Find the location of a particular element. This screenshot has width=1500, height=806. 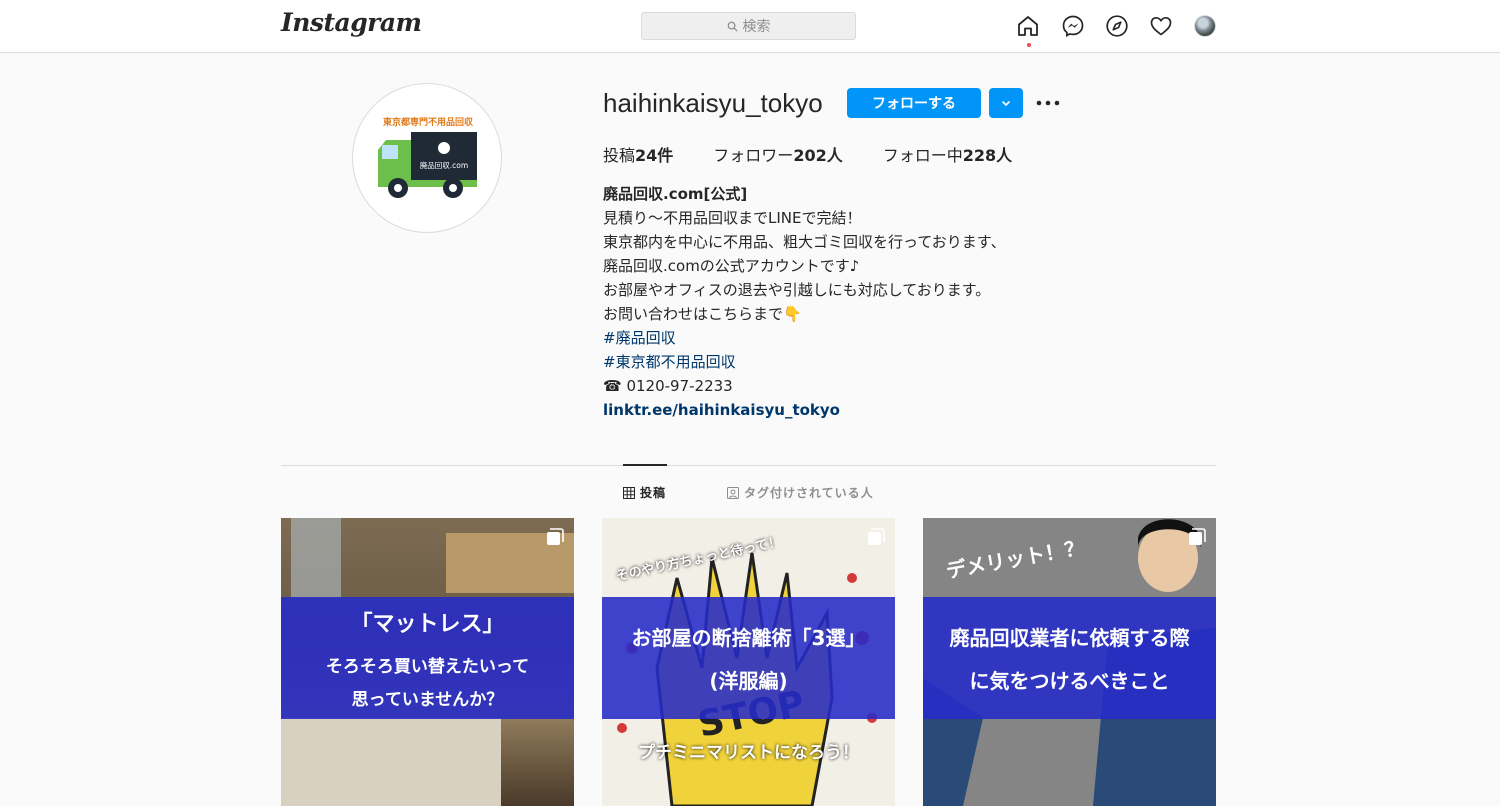

messenger-icon is located at coordinates (1074, 27).